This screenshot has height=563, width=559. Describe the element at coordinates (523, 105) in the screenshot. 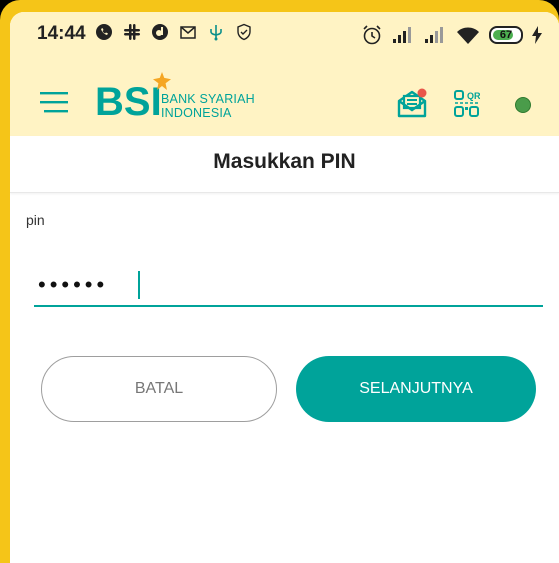

I see `connection-status-dot` at that location.